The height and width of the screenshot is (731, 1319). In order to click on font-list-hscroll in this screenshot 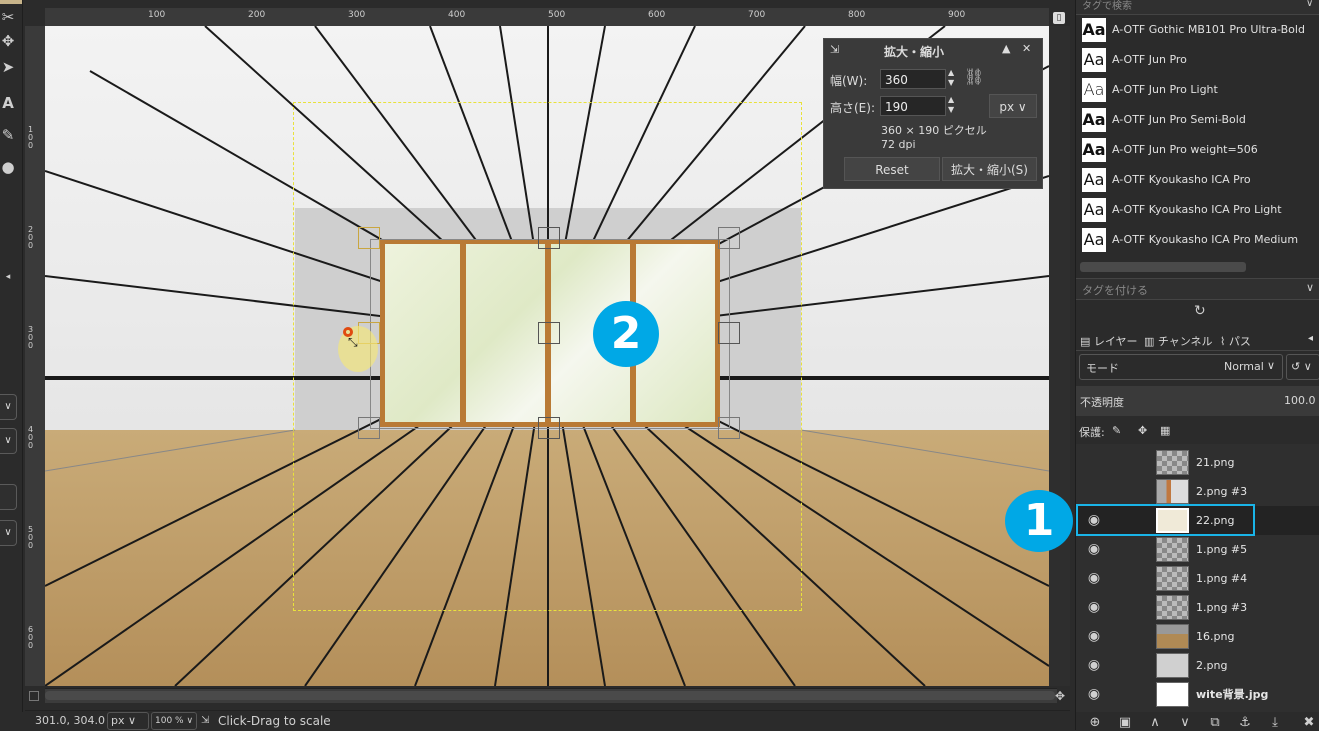, I will do `click(1163, 267)`.